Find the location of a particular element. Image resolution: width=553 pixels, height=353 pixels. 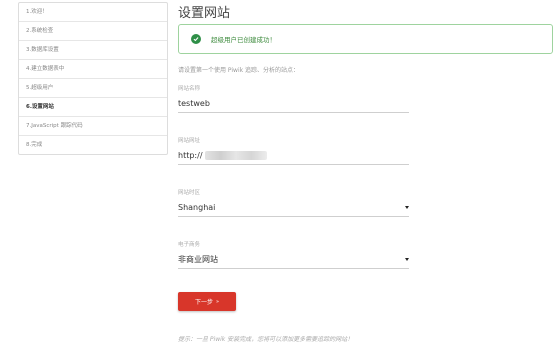

alert-message: 超级用户已创建成功！ is located at coordinates (243, 40).